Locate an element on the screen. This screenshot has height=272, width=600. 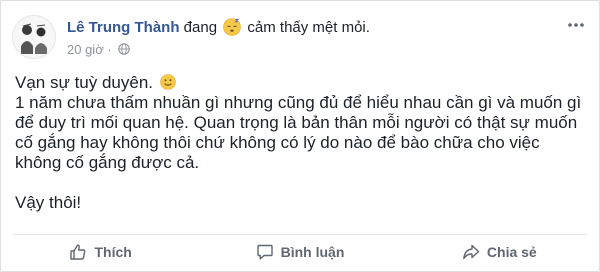
post-line: Vạn sự tuỳ duyên. is located at coordinates (300, 83).